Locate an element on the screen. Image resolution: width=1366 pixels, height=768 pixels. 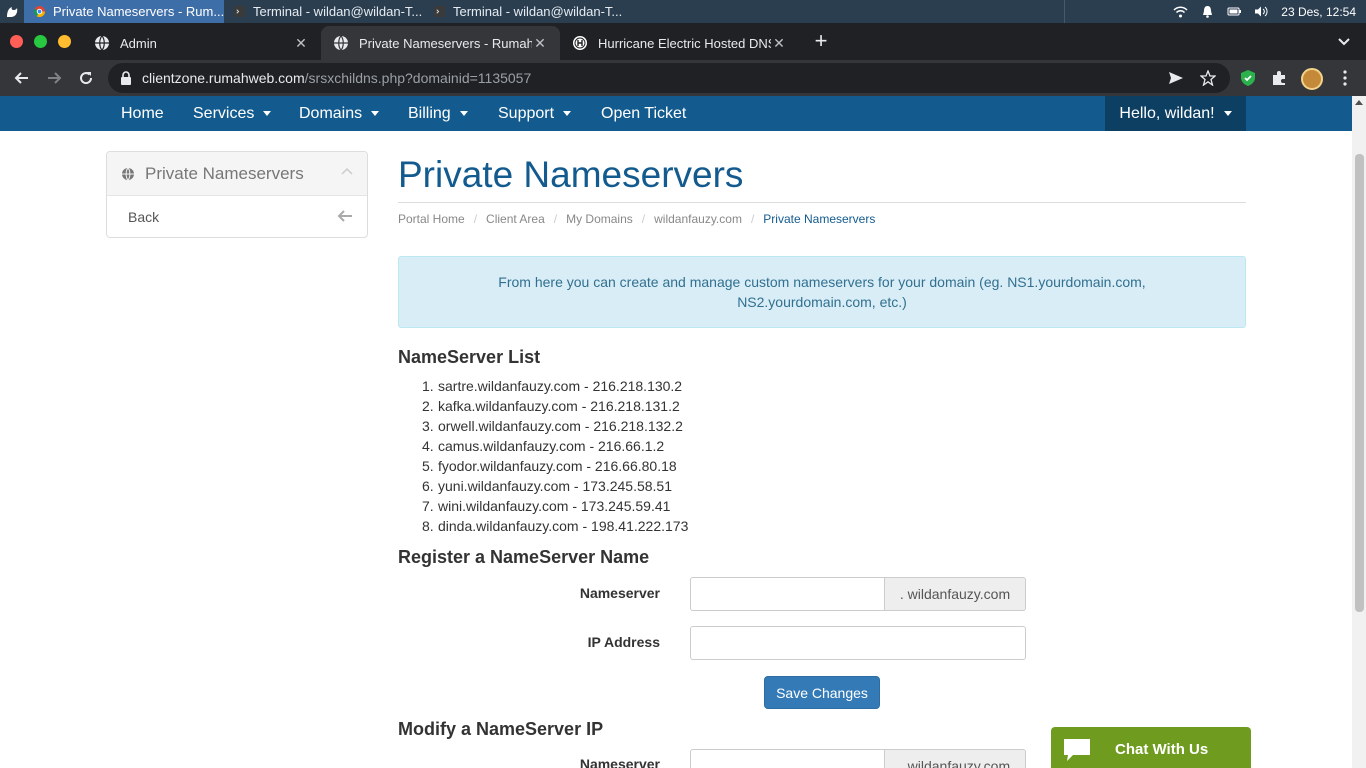
url-host: clientzone.rumahweb.com is located at coordinates (223, 78).